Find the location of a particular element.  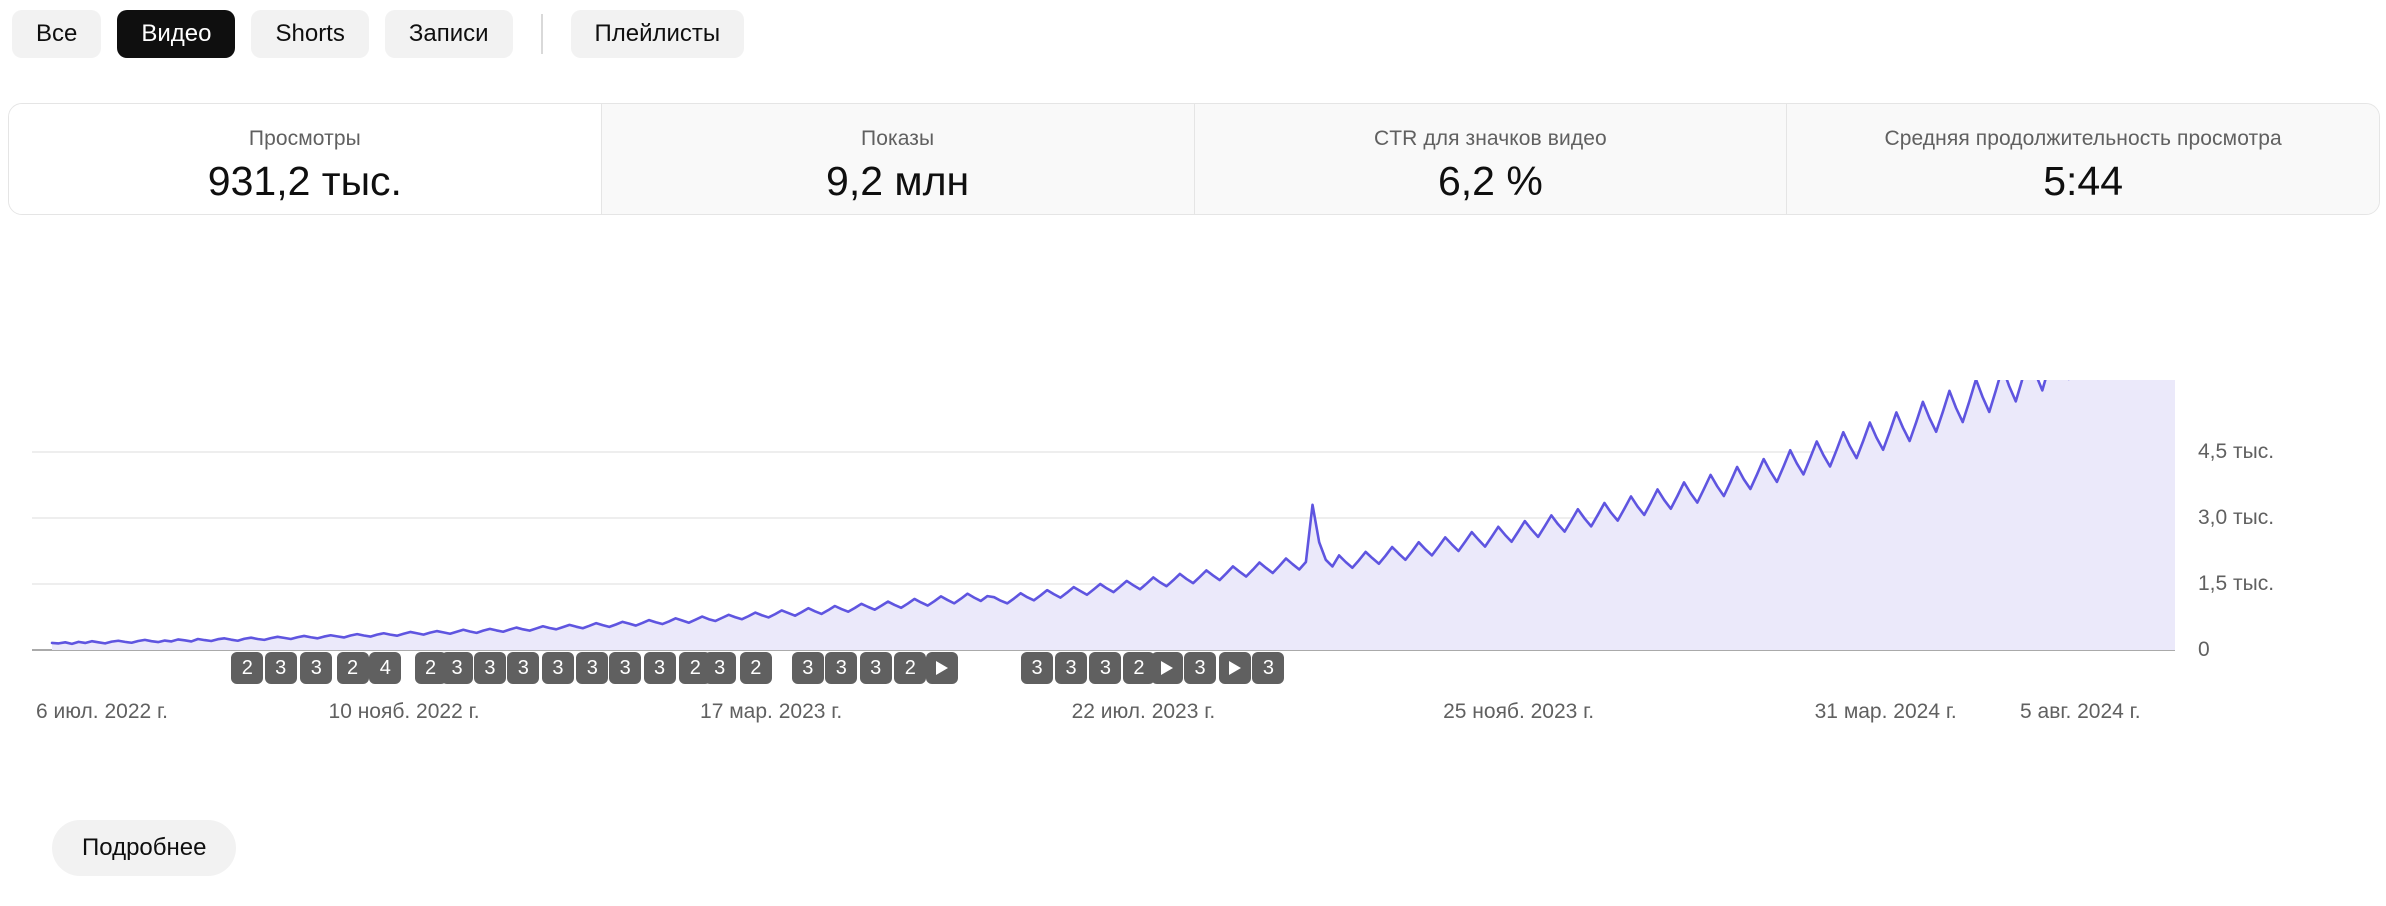

metric-value: 9,2 млн is located at coordinates (898, 181).